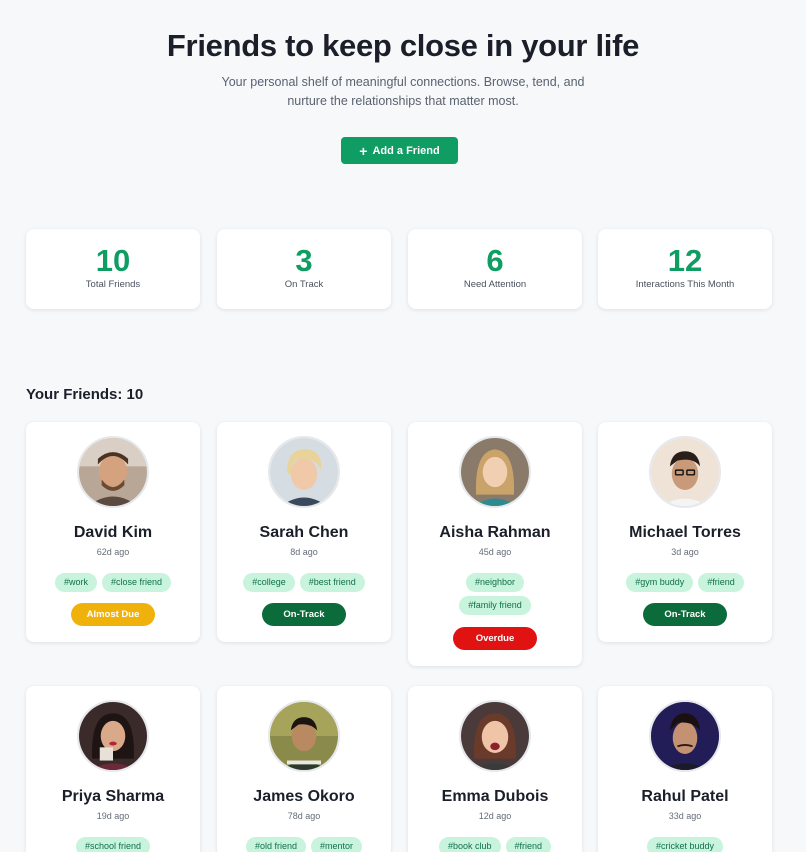  I want to click on status-badge: Overdue, so click(495, 638).